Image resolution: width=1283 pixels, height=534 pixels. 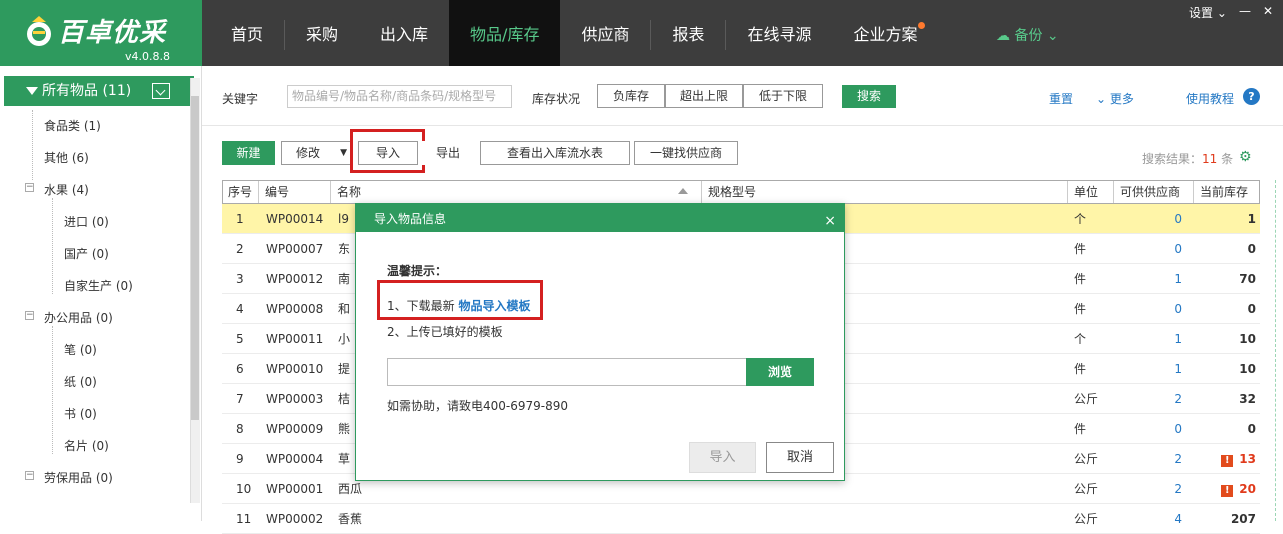 What do you see at coordinates (605, 33) in the screenshot?
I see `nav-supplier: 供应商` at bounding box center [605, 33].